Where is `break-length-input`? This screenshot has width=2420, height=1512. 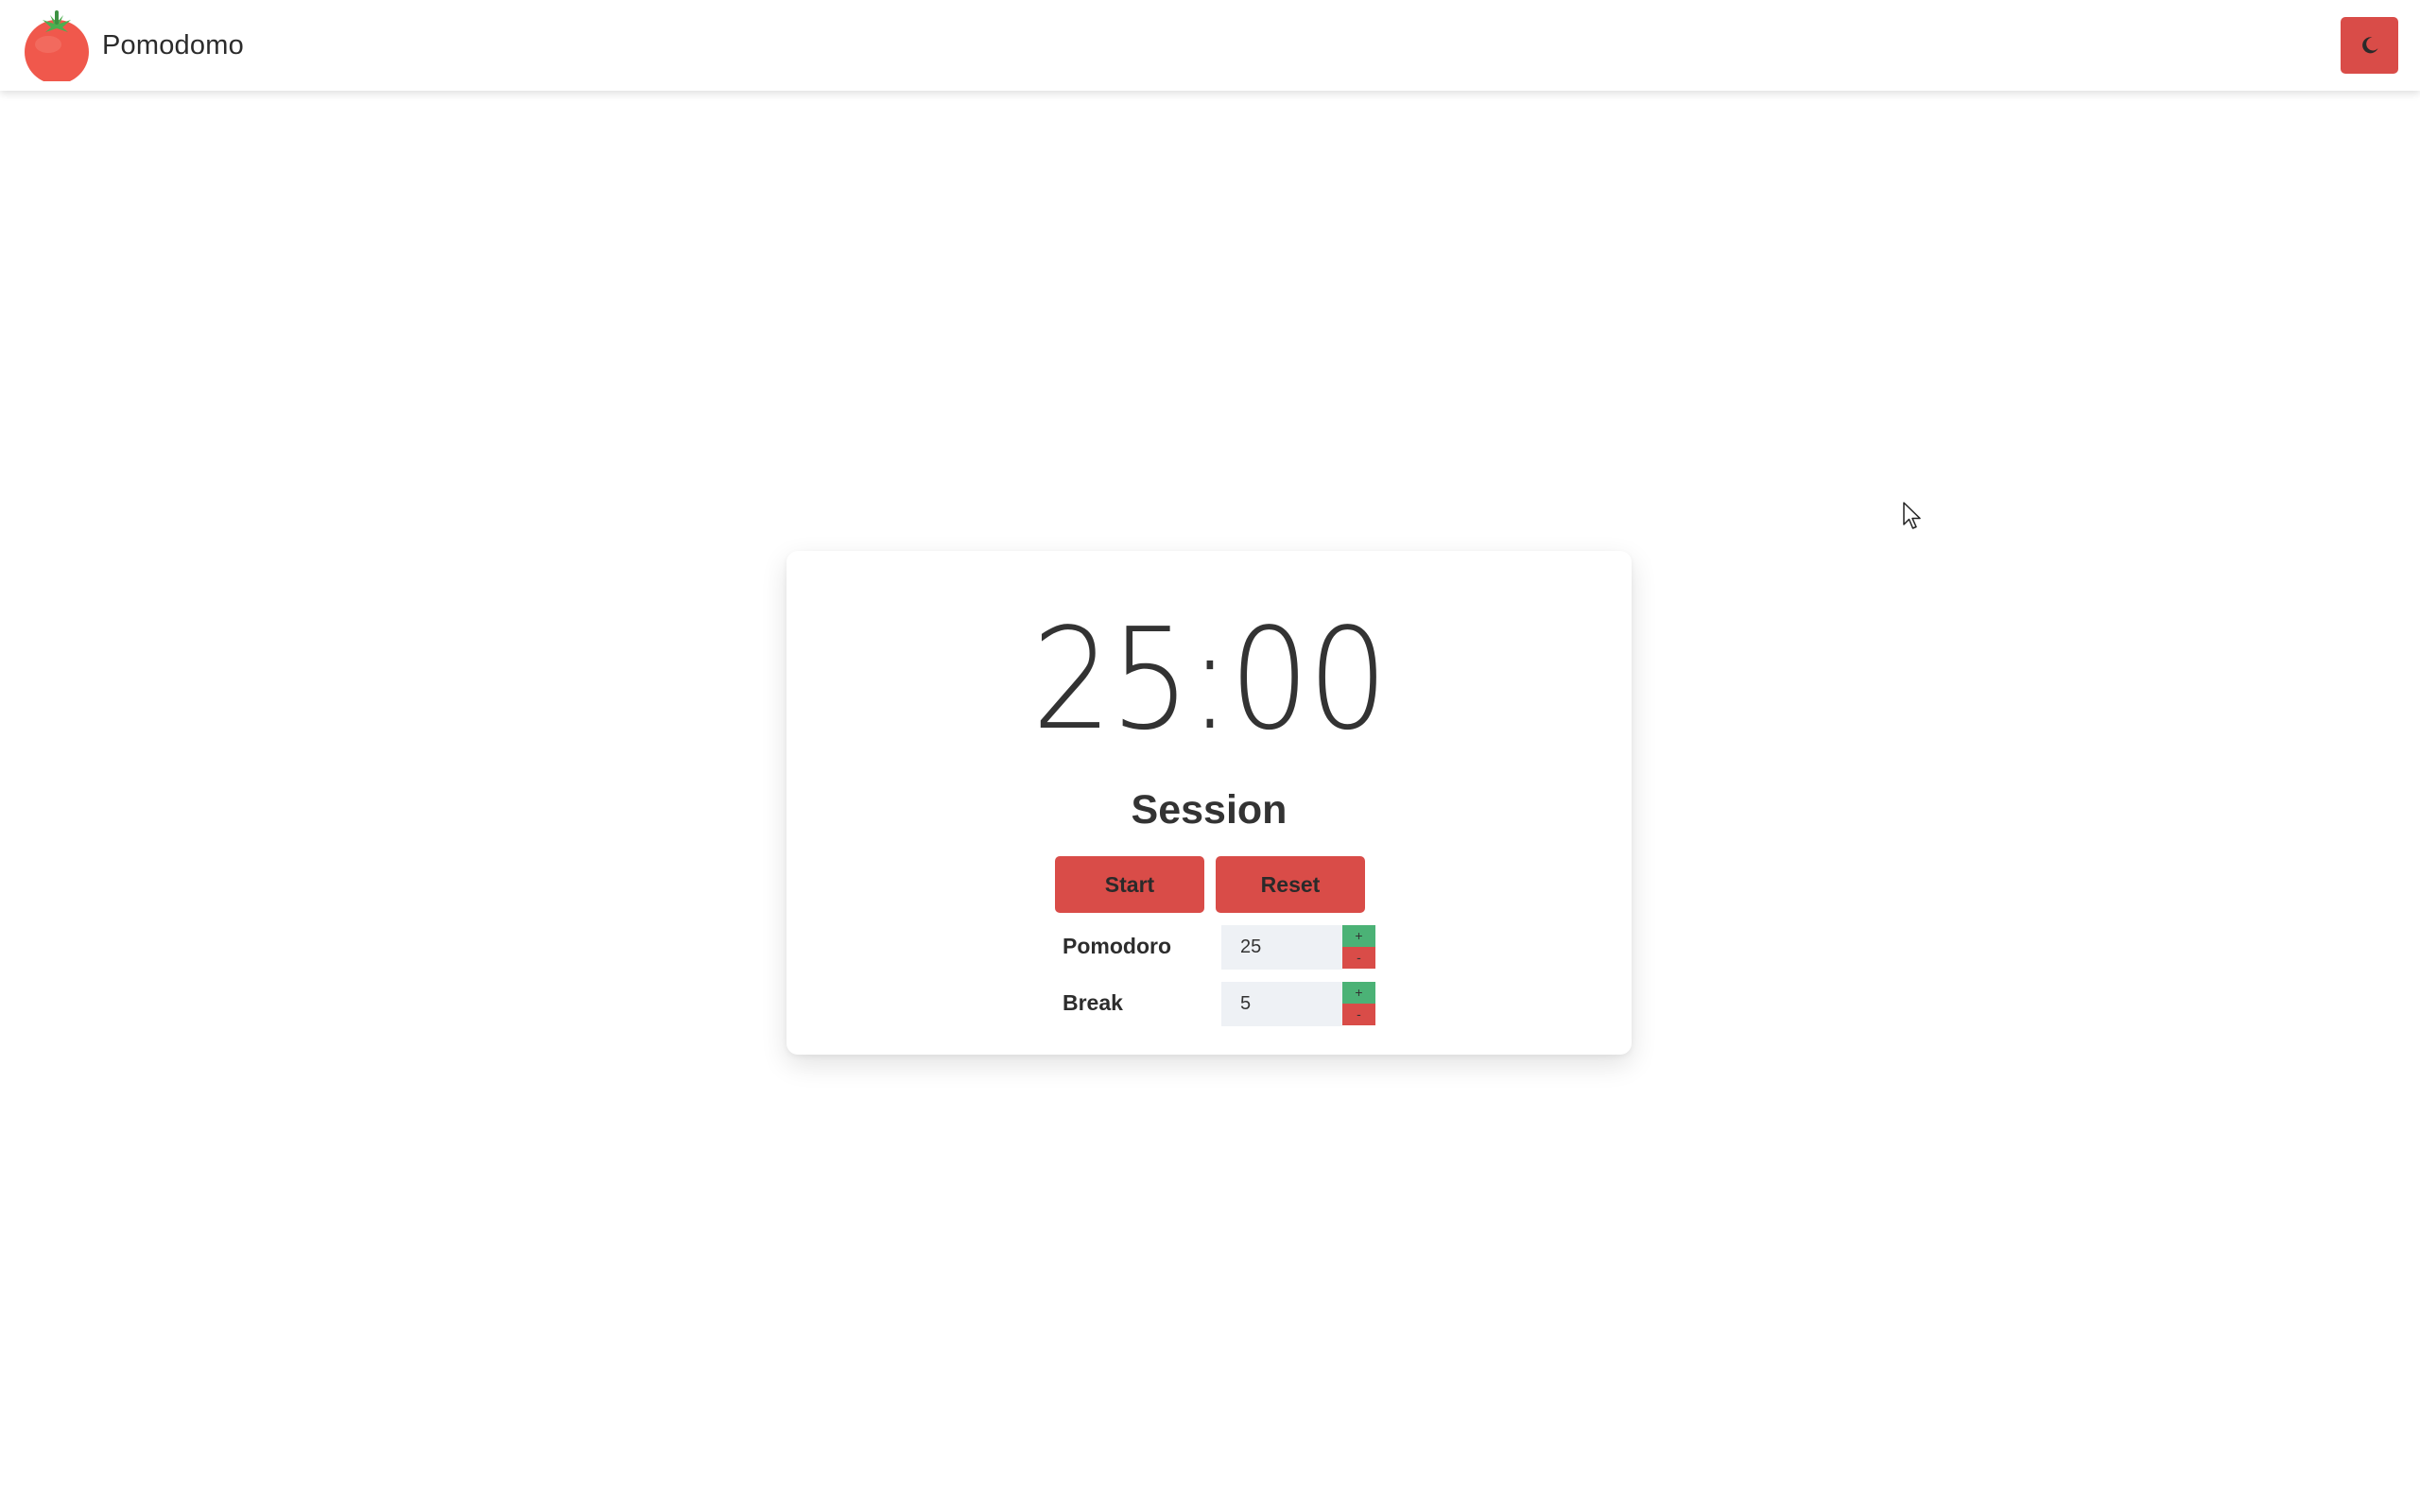
break-length-input is located at coordinates (1281, 1004).